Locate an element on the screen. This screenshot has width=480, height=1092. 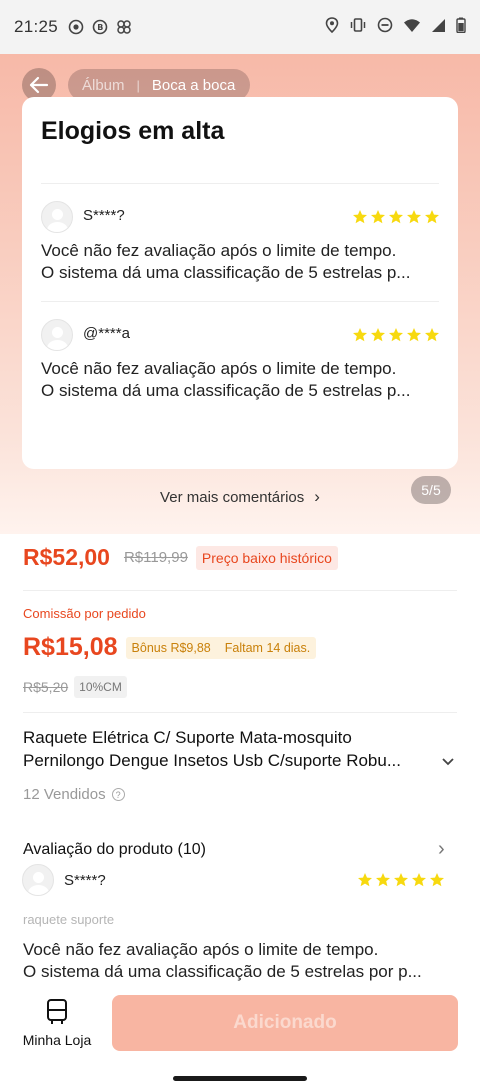
commission-old-value: R$5,20 is located at coordinates (46, 687).